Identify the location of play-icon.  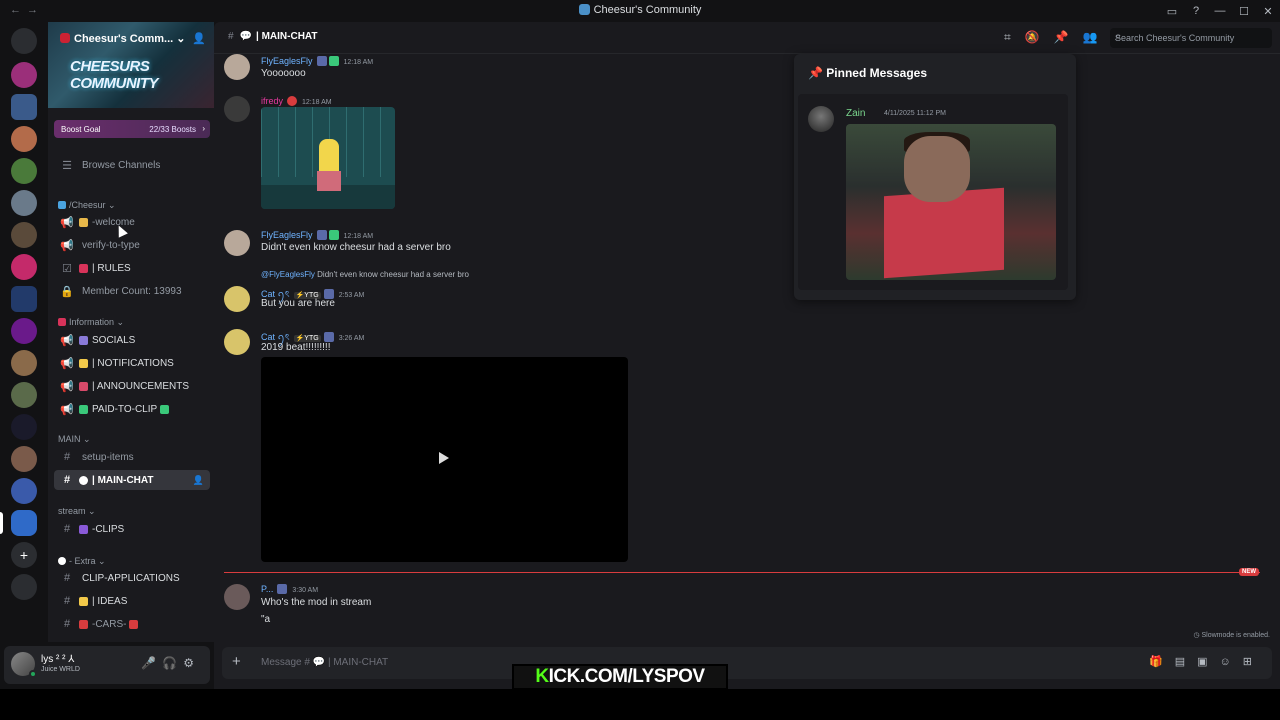
(444, 458).